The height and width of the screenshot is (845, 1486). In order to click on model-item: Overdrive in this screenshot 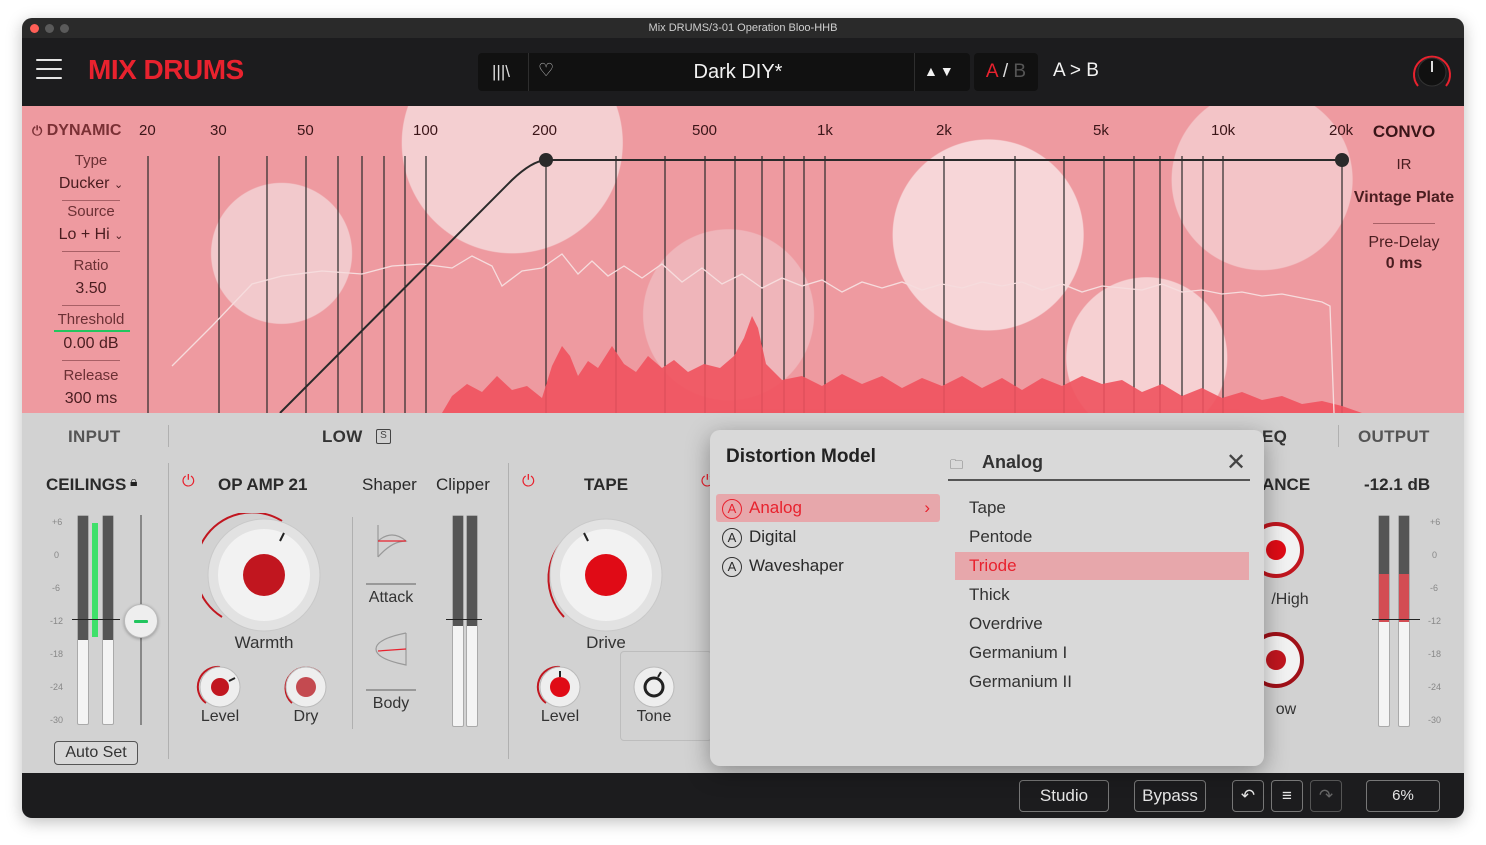, I will do `click(1102, 624)`.